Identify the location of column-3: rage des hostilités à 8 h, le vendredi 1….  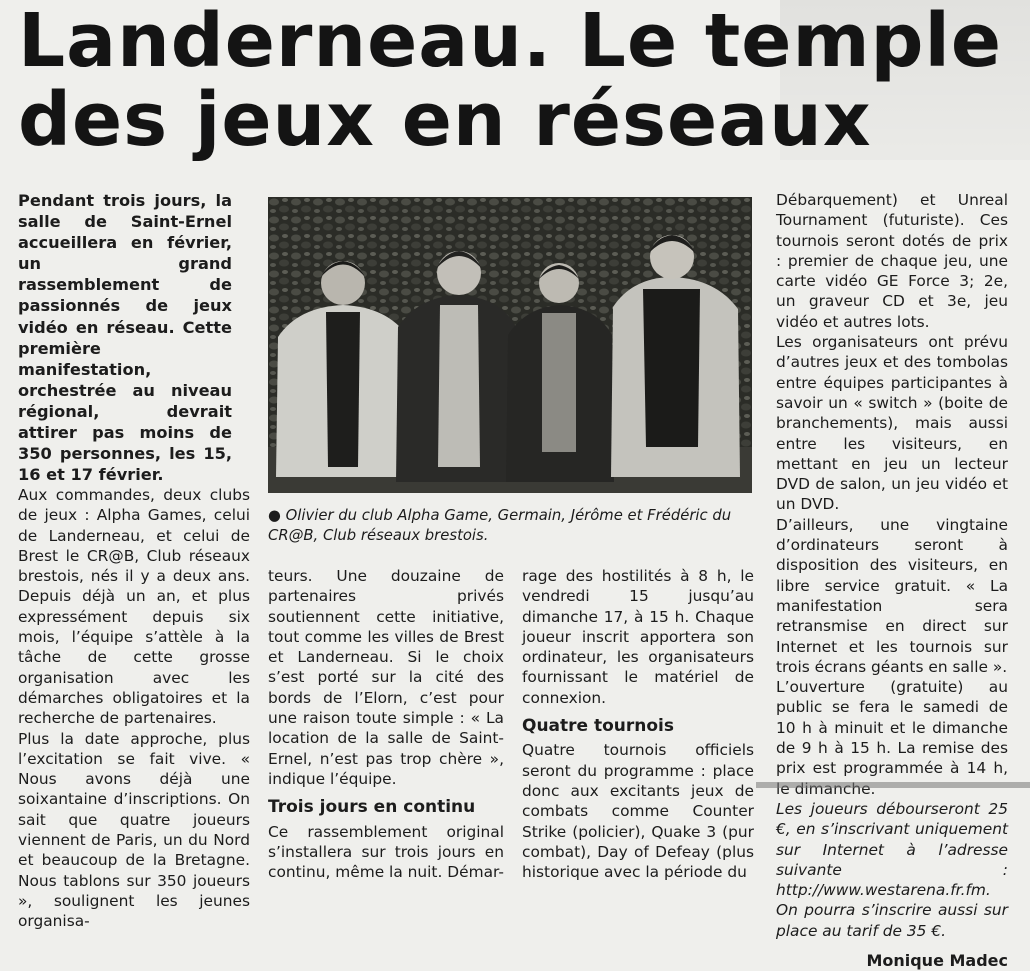
(638, 724).